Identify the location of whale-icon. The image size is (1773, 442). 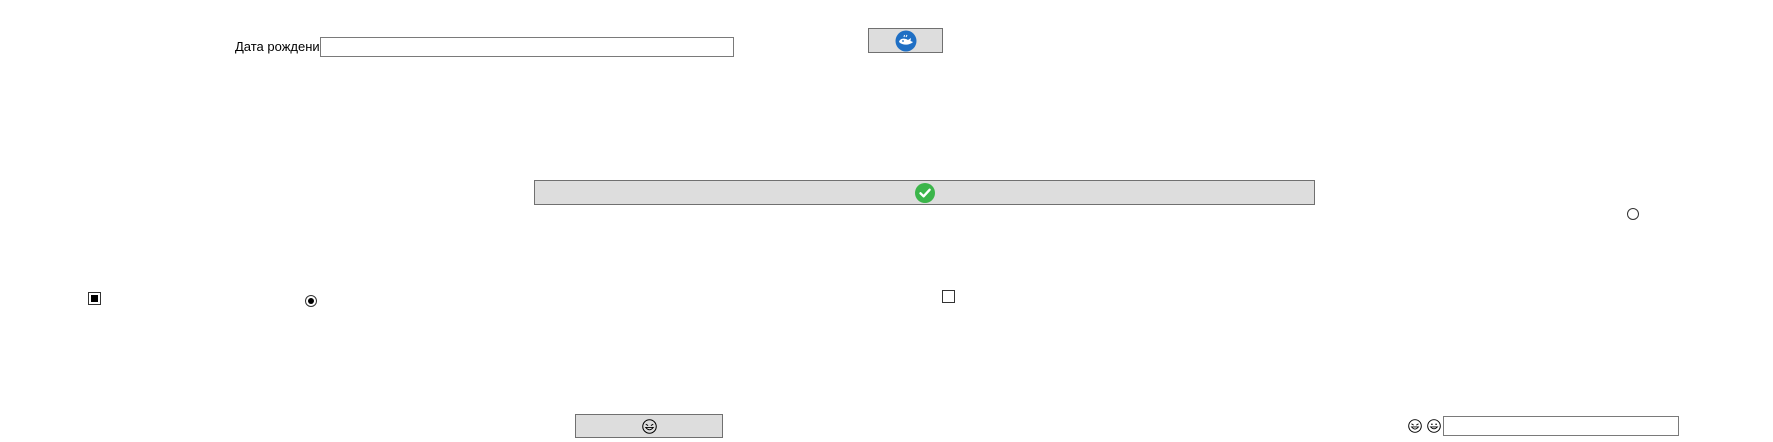
(905, 40).